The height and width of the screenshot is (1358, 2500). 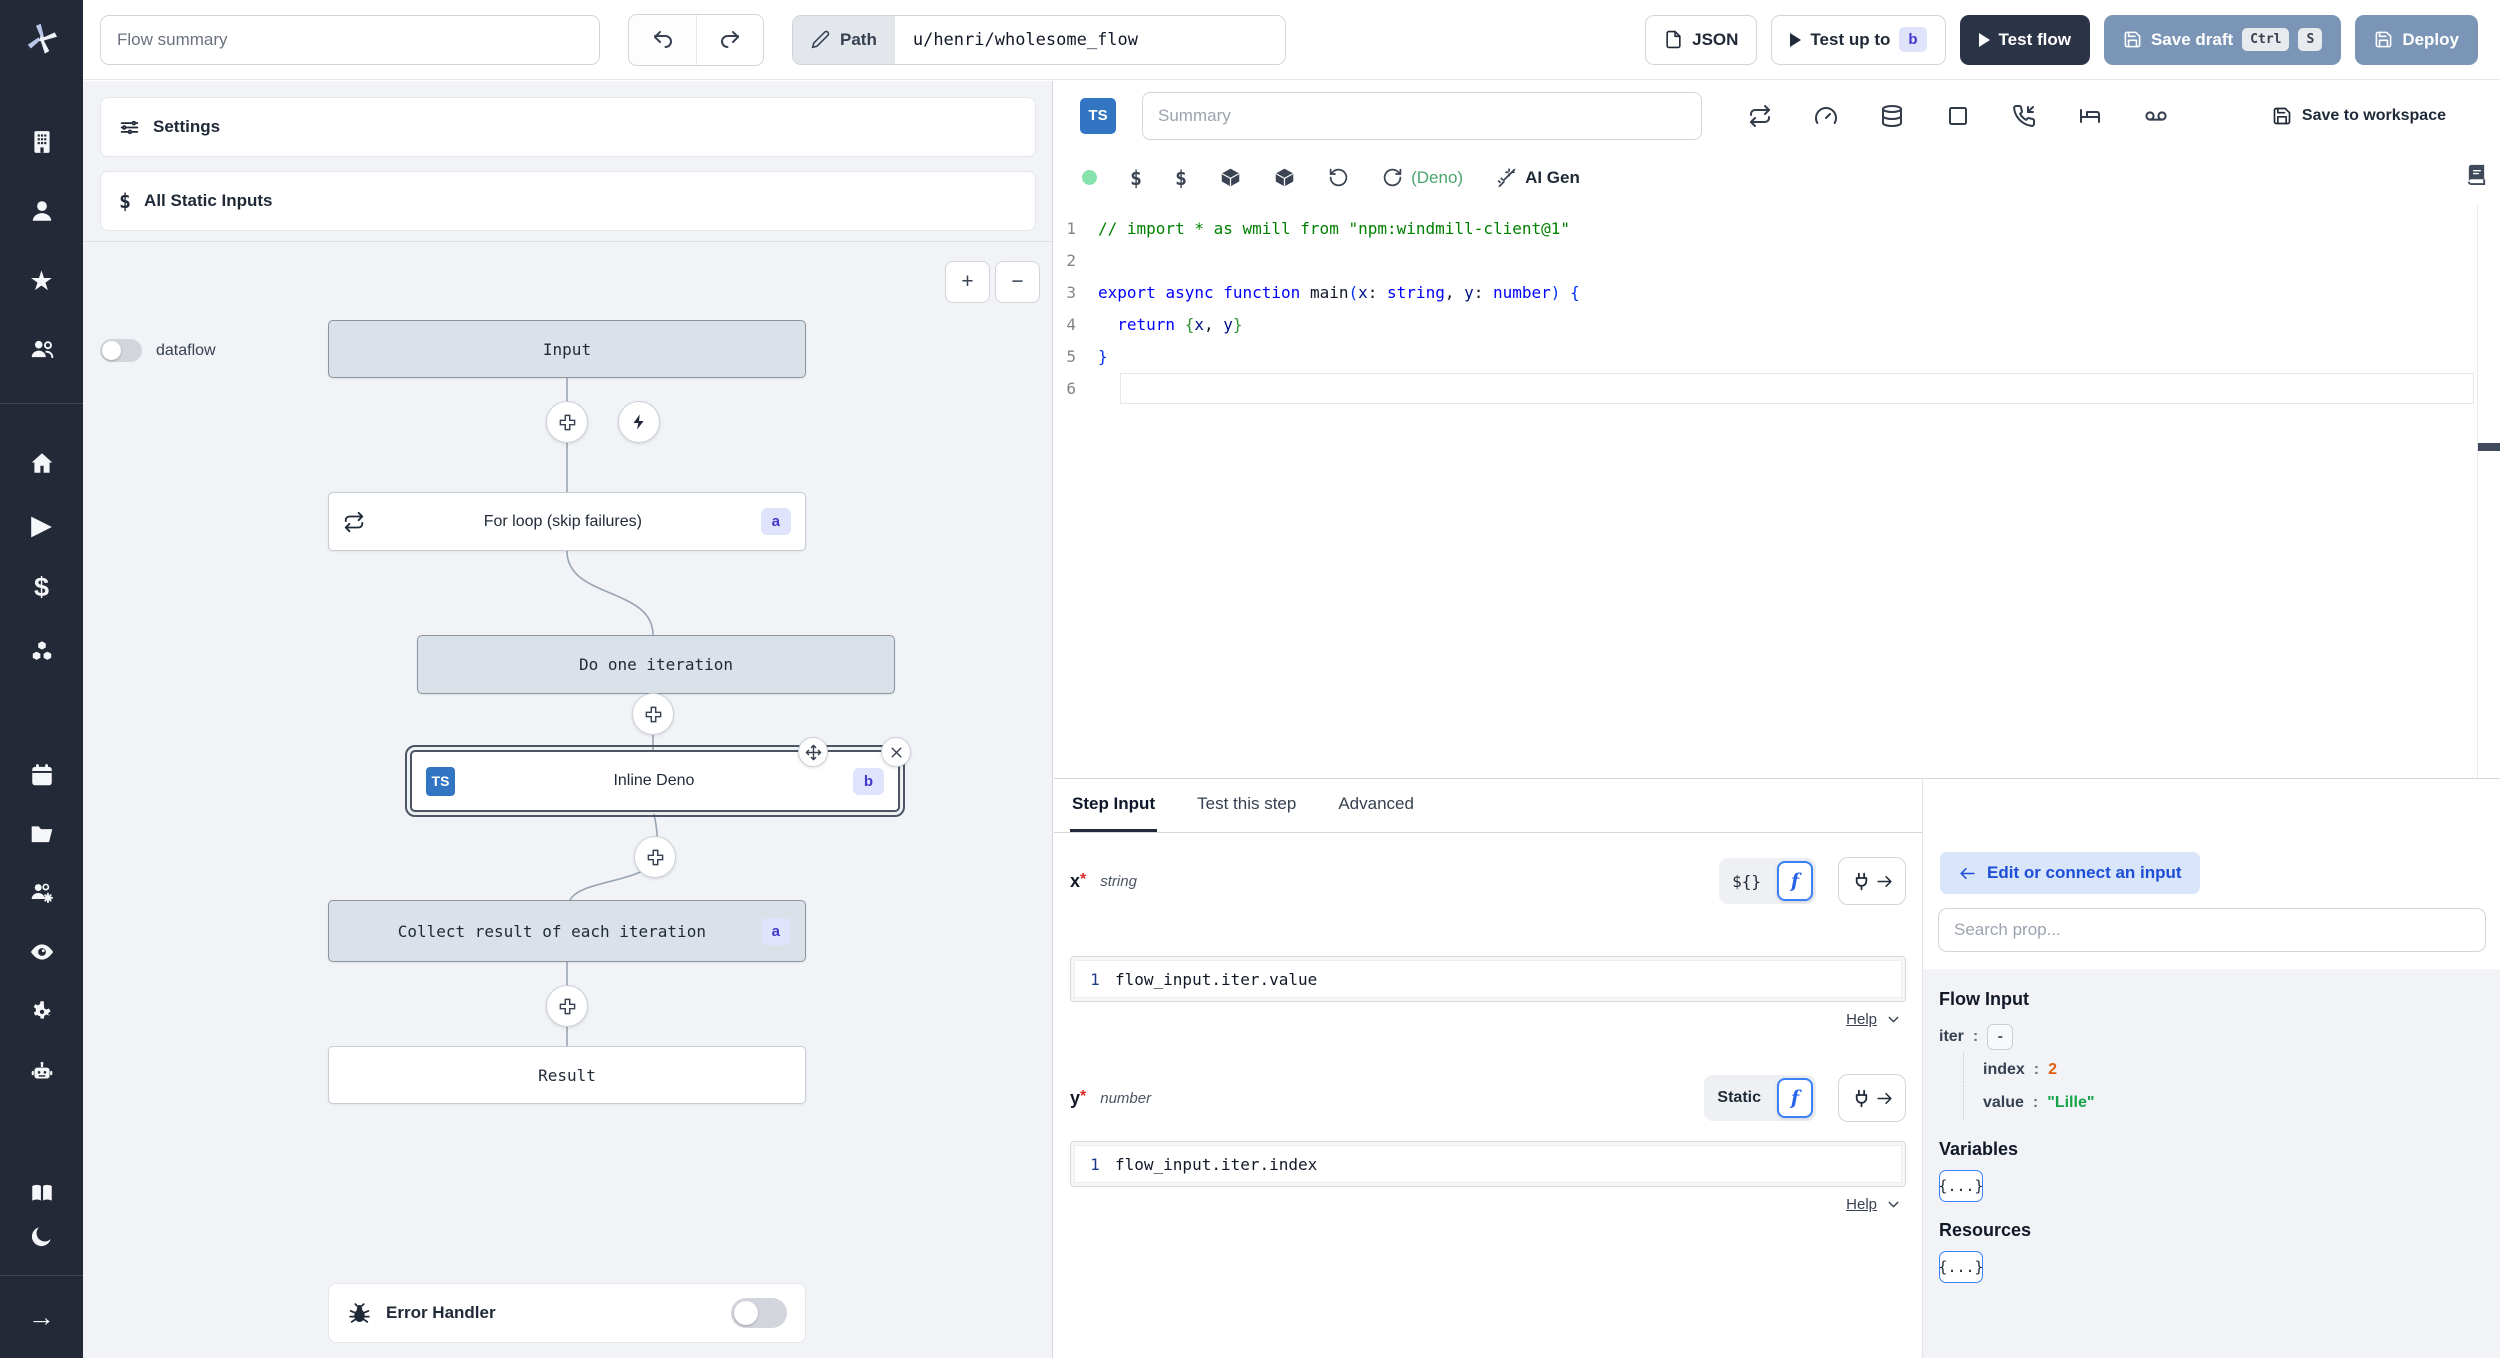 What do you see at coordinates (2024, 39) in the screenshot?
I see `test-flow-button: Test flow` at bounding box center [2024, 39].